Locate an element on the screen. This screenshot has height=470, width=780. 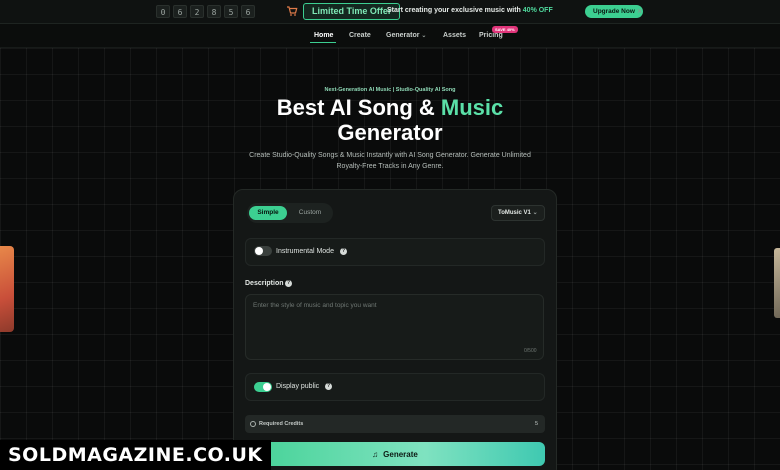
instrumental-toggle is located at coordinates (263, 251).